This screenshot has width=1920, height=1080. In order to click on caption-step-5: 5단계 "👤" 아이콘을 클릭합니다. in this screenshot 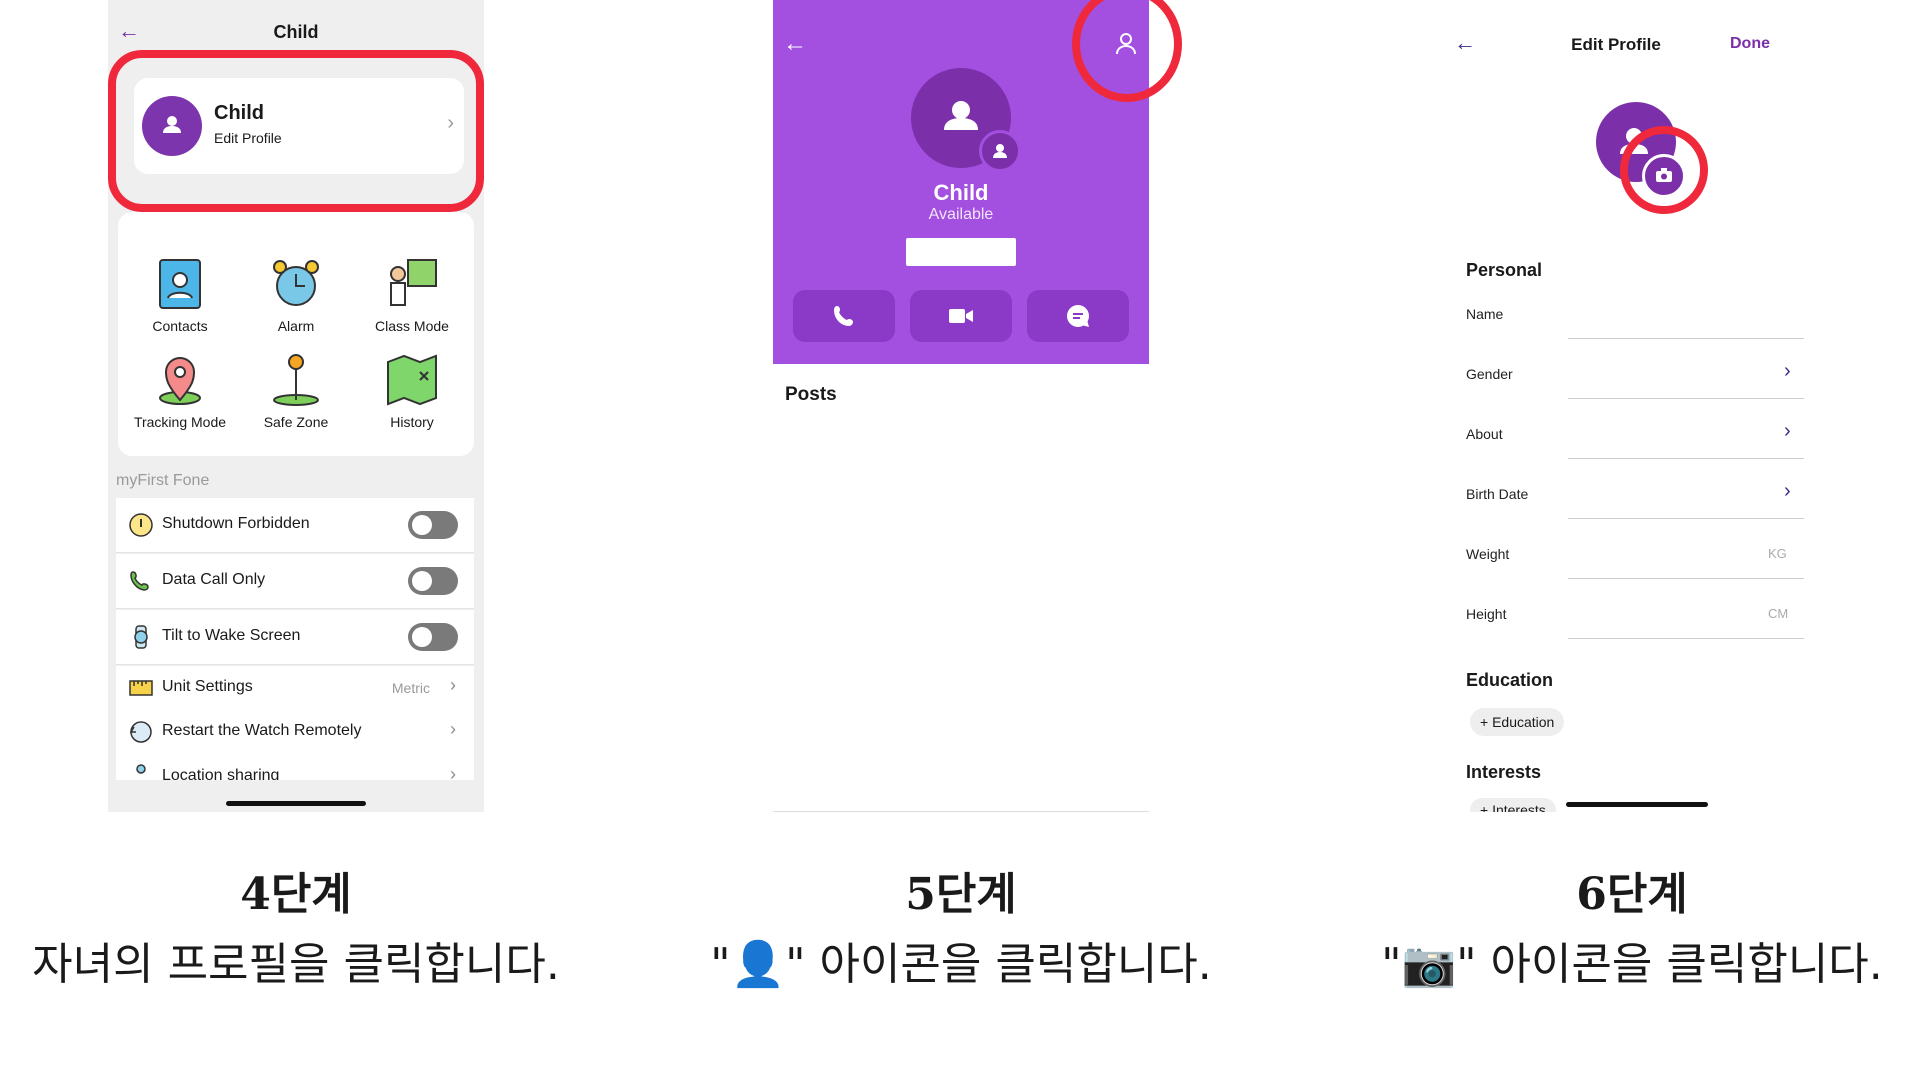, I will do `click(961, 925)`.